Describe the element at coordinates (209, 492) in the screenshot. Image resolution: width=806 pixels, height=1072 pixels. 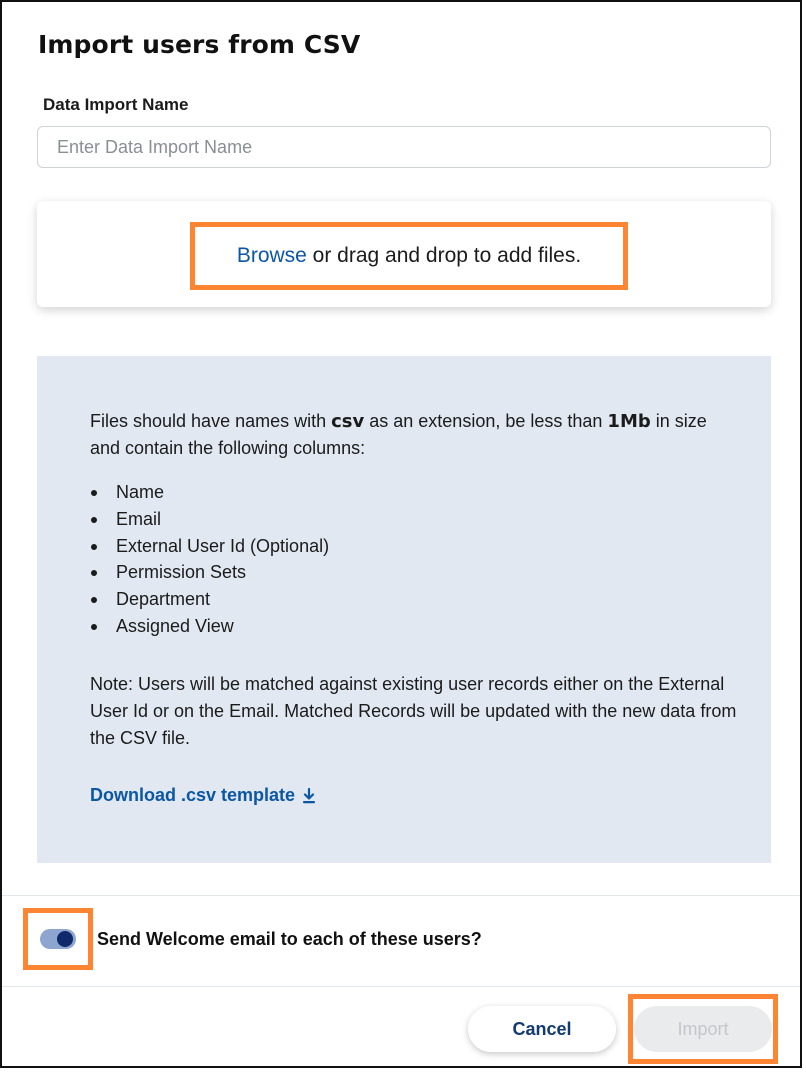
I see `list-item: Name` at that location.